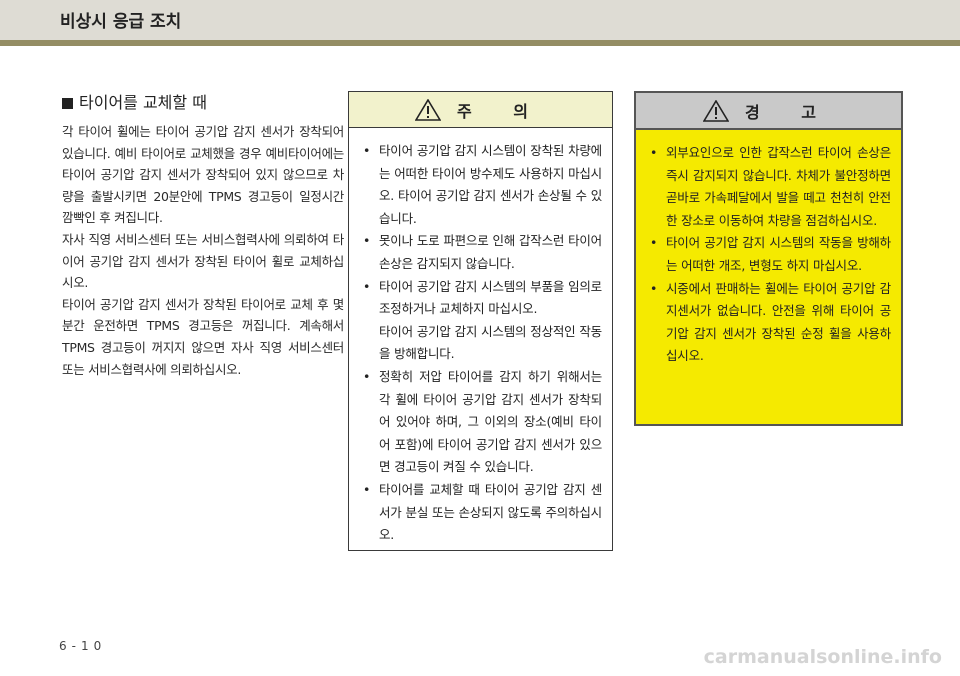 The height and width of the screenshot is (676, 960). What do you see at coordinates (490, 297) in the screenshot?
I see `caution-item-text: 타이어 공기압 감지 시스템의 부품을 임의로 조정하거나 교체하지 마십시오.` at bounding box center [490, 297].